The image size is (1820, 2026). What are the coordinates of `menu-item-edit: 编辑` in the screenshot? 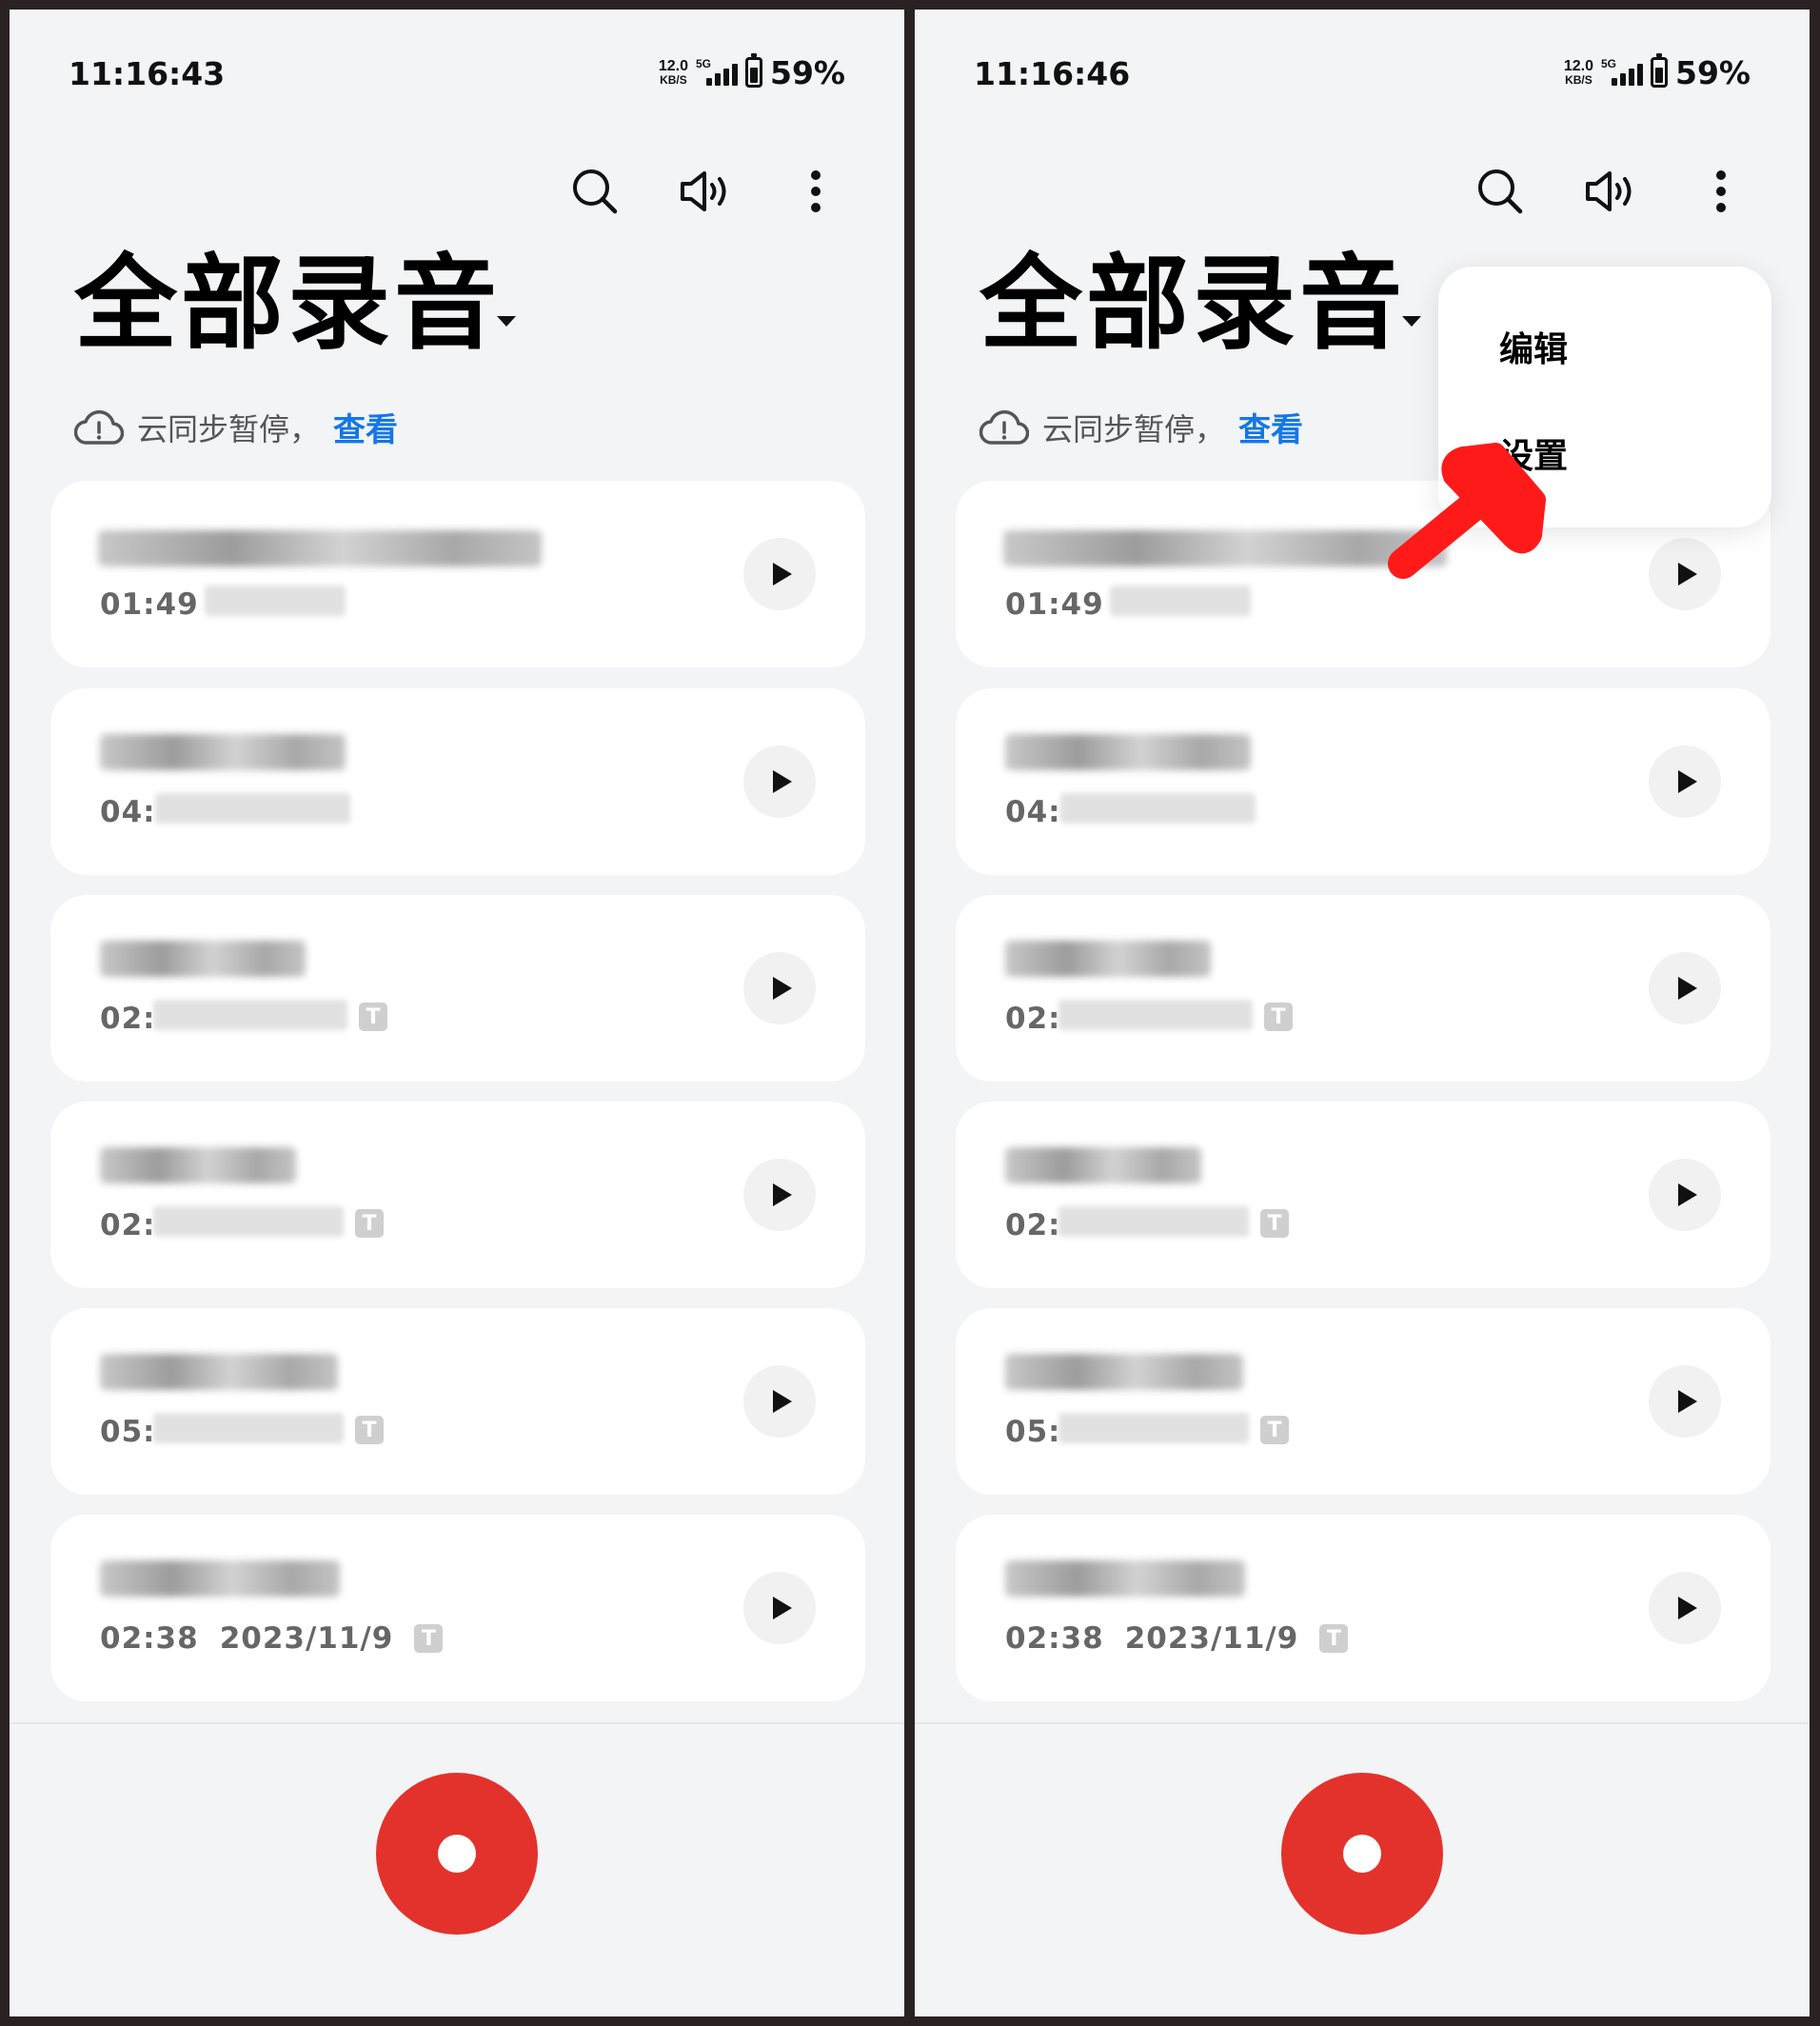 It's located at (1533, 346).